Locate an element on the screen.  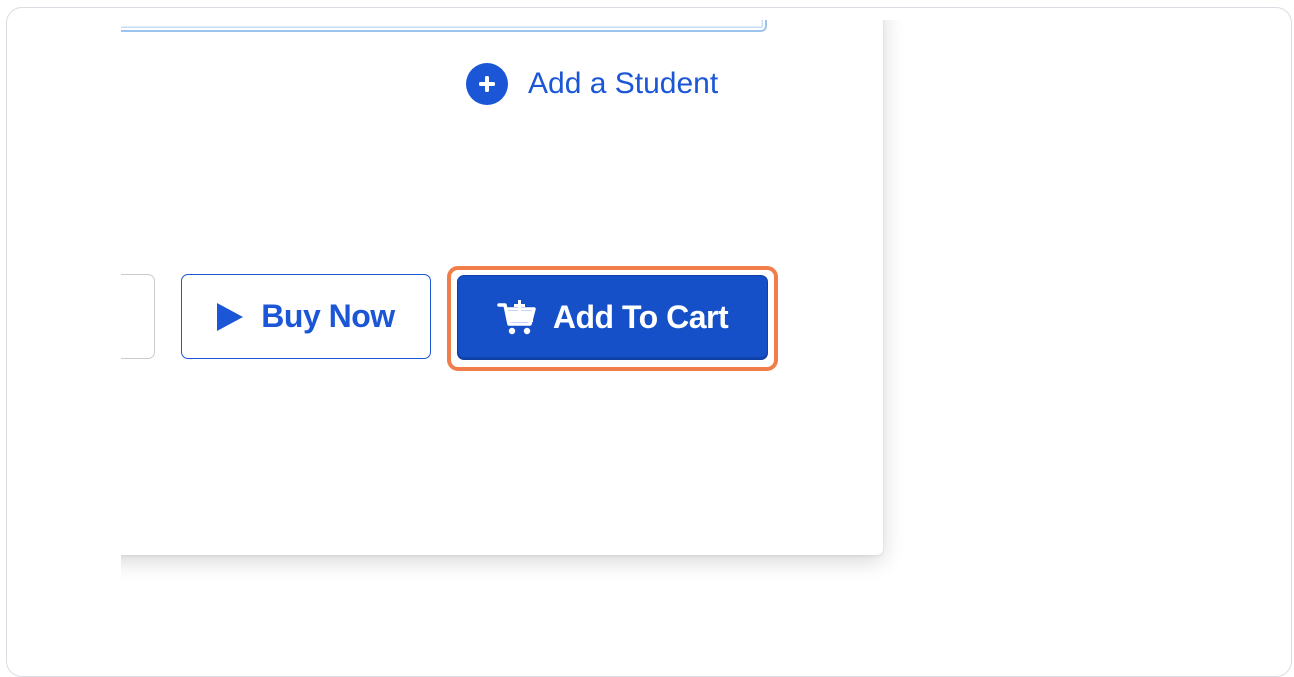
add-to-cart-label: Add To Cart is located at coordinates (640, 317).